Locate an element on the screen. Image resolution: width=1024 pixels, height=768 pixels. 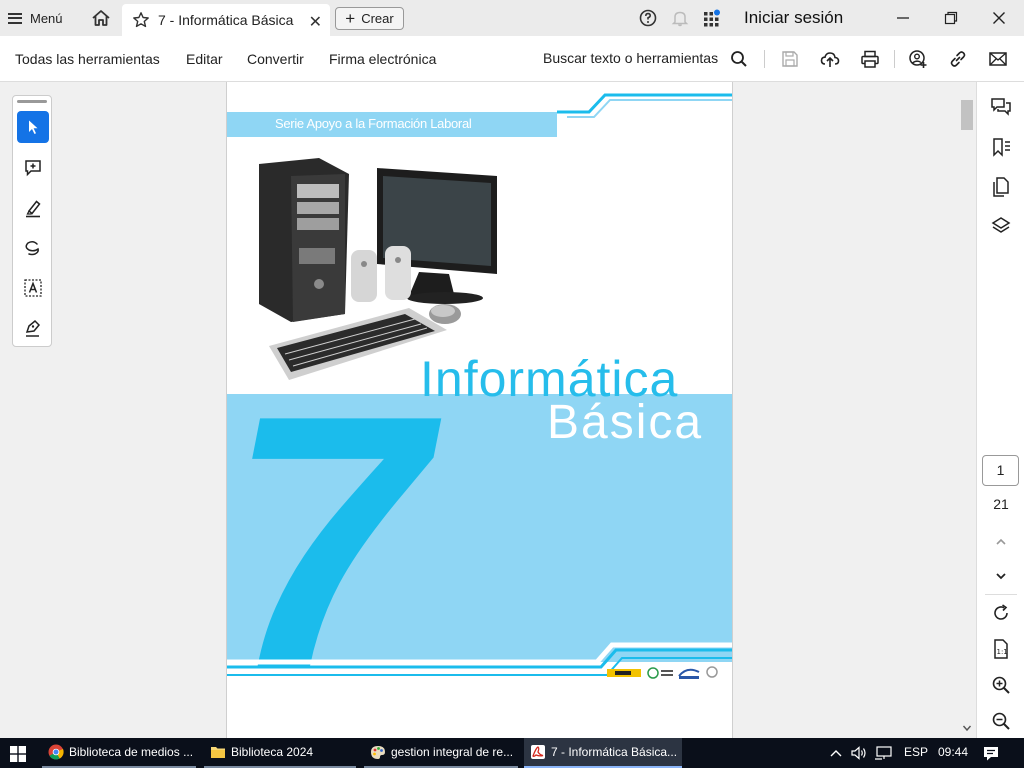
sign-tool-button is located at coordinates (33, 328).